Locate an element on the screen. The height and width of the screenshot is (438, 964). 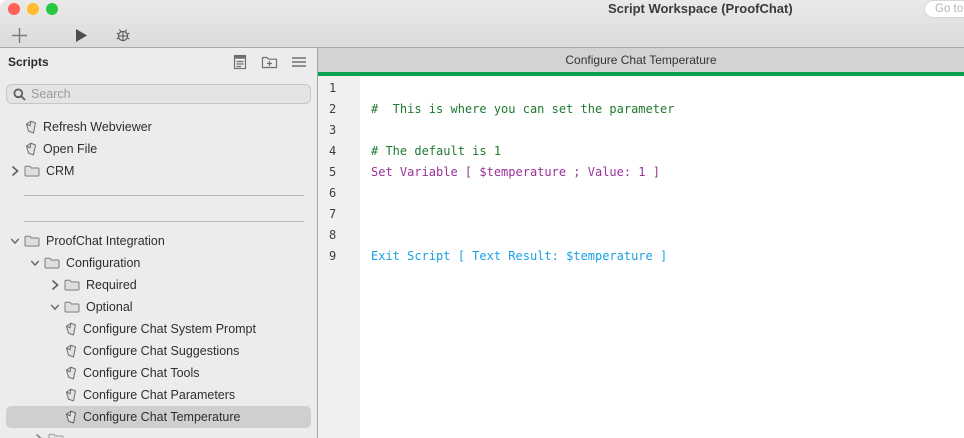
folder-item-label: Required is located at coordinates (111, 285).